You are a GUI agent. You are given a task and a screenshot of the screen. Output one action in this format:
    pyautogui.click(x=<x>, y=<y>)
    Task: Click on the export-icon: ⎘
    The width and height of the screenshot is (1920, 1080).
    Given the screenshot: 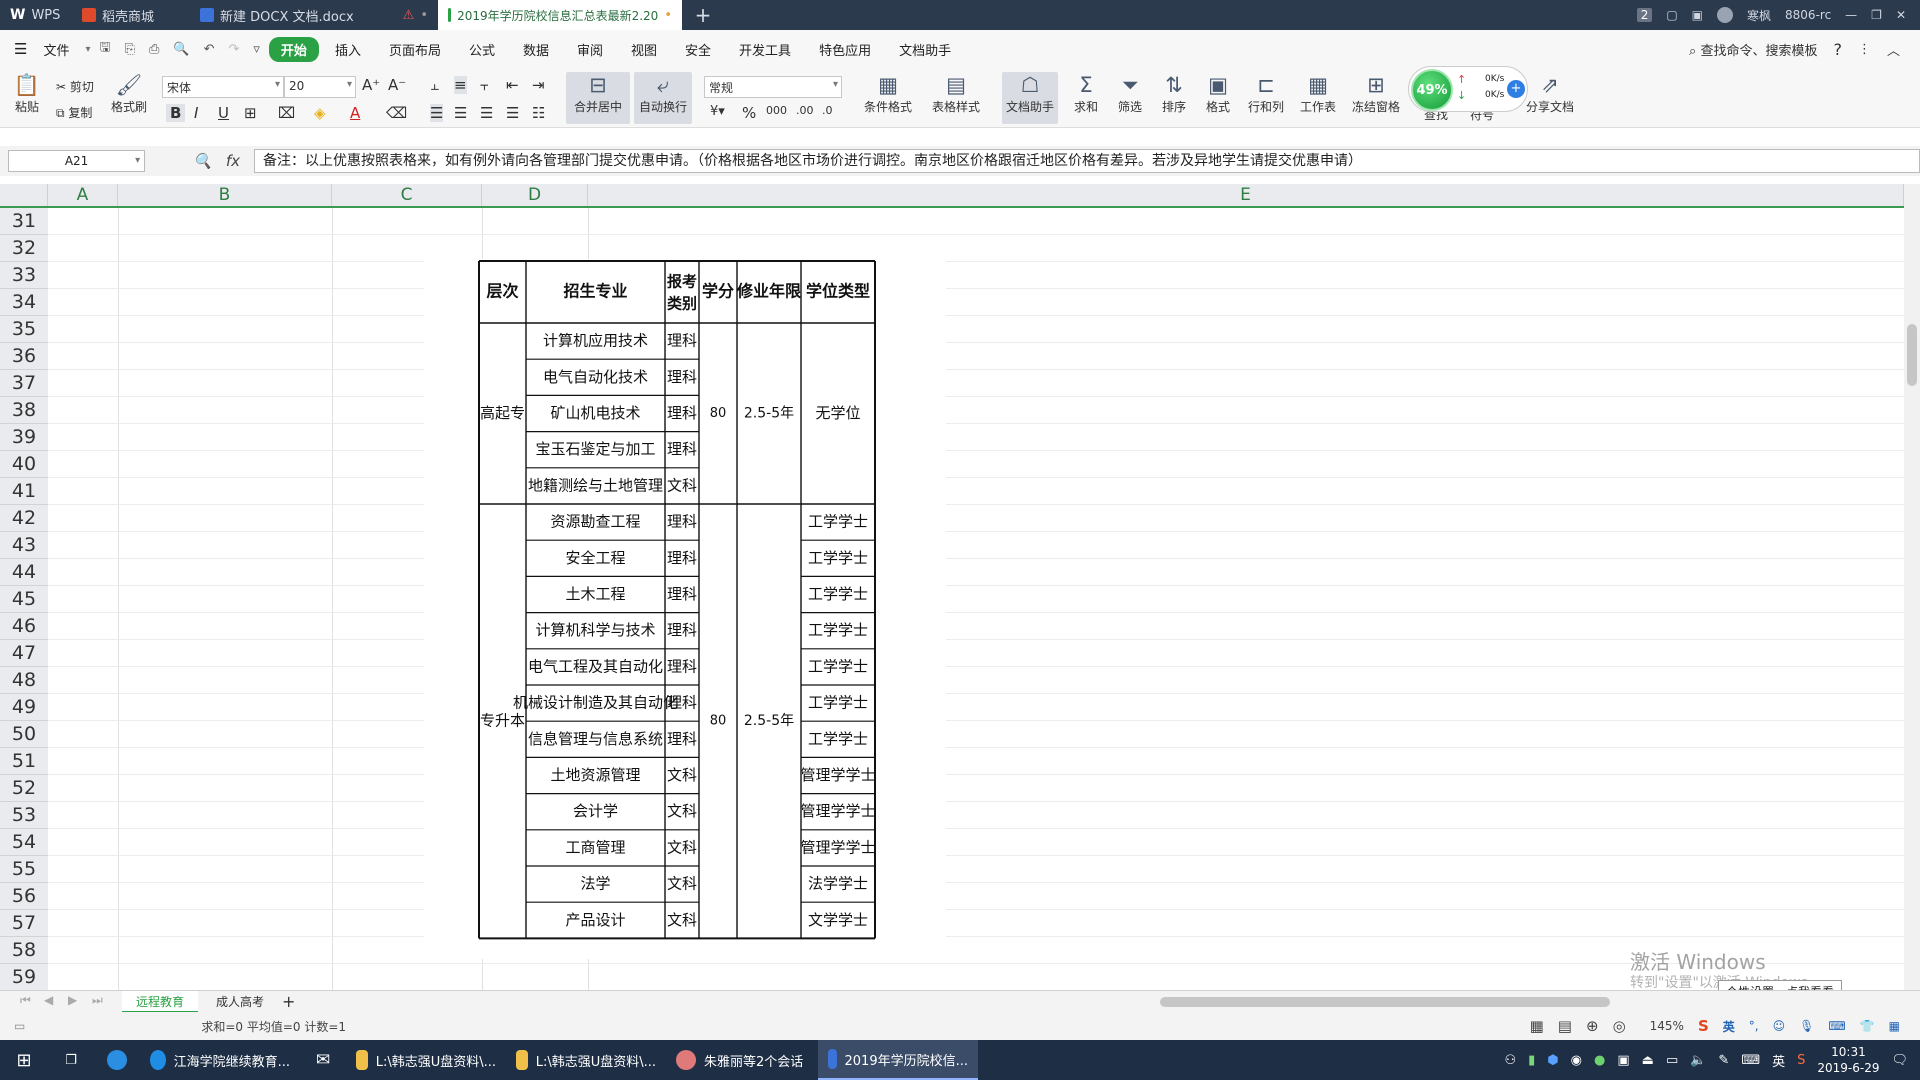 What is the action you would take?
    pyautogui.click(x=130, y=49)
    